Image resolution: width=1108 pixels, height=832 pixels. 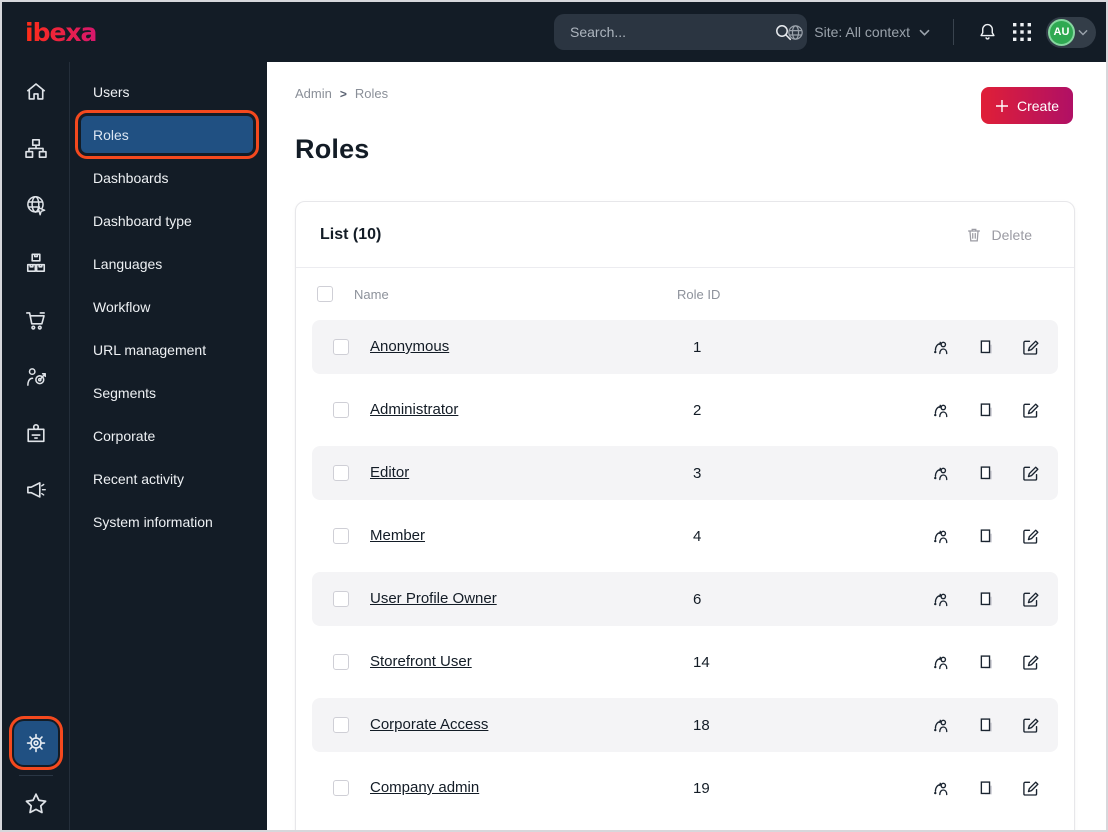 What do you see at coordinates (167, 91) in the screenshot?
I see `menu-item-users: Users` at bounding box center [167, 91].